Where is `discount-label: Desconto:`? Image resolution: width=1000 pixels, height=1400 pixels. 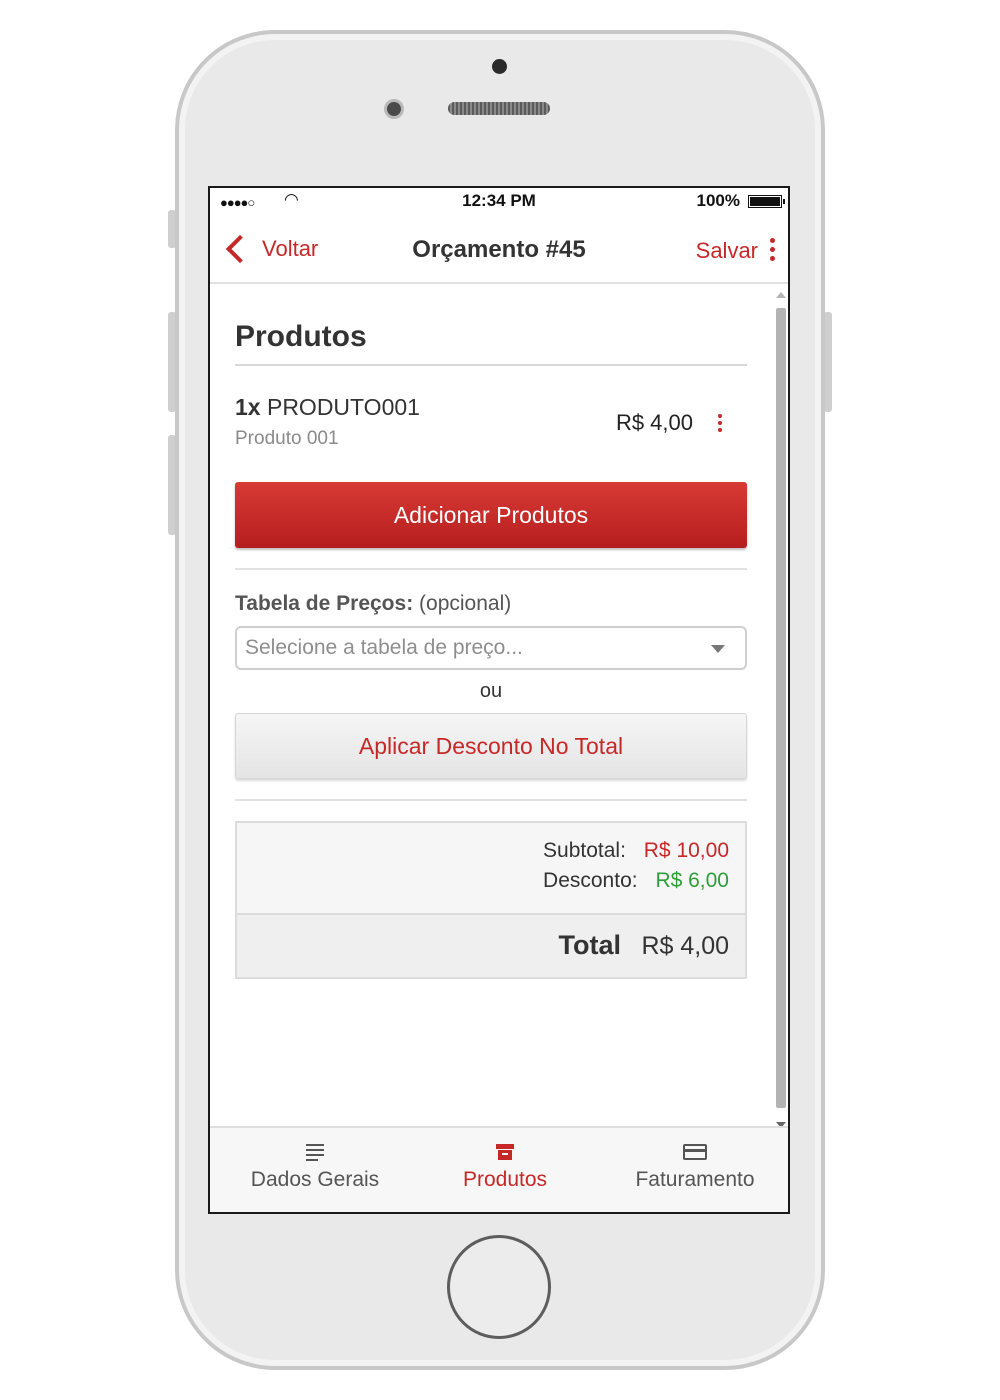
discount-label: Desconto: is located at coordinates (590, 880).